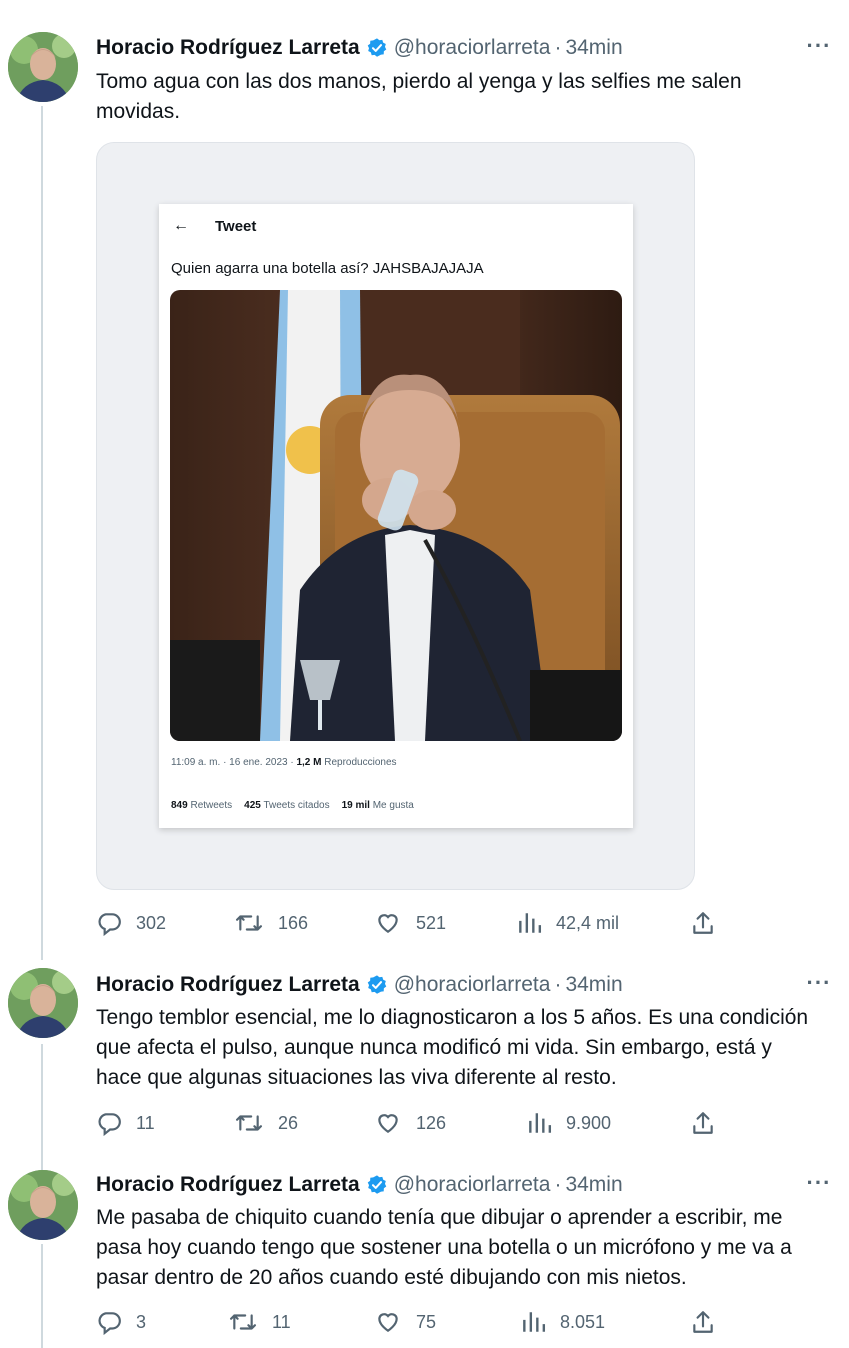  What do you see at coordinates (426, 1321) in the screenshot?
I see `like-count: 75` at bounding box center [426, 1321].